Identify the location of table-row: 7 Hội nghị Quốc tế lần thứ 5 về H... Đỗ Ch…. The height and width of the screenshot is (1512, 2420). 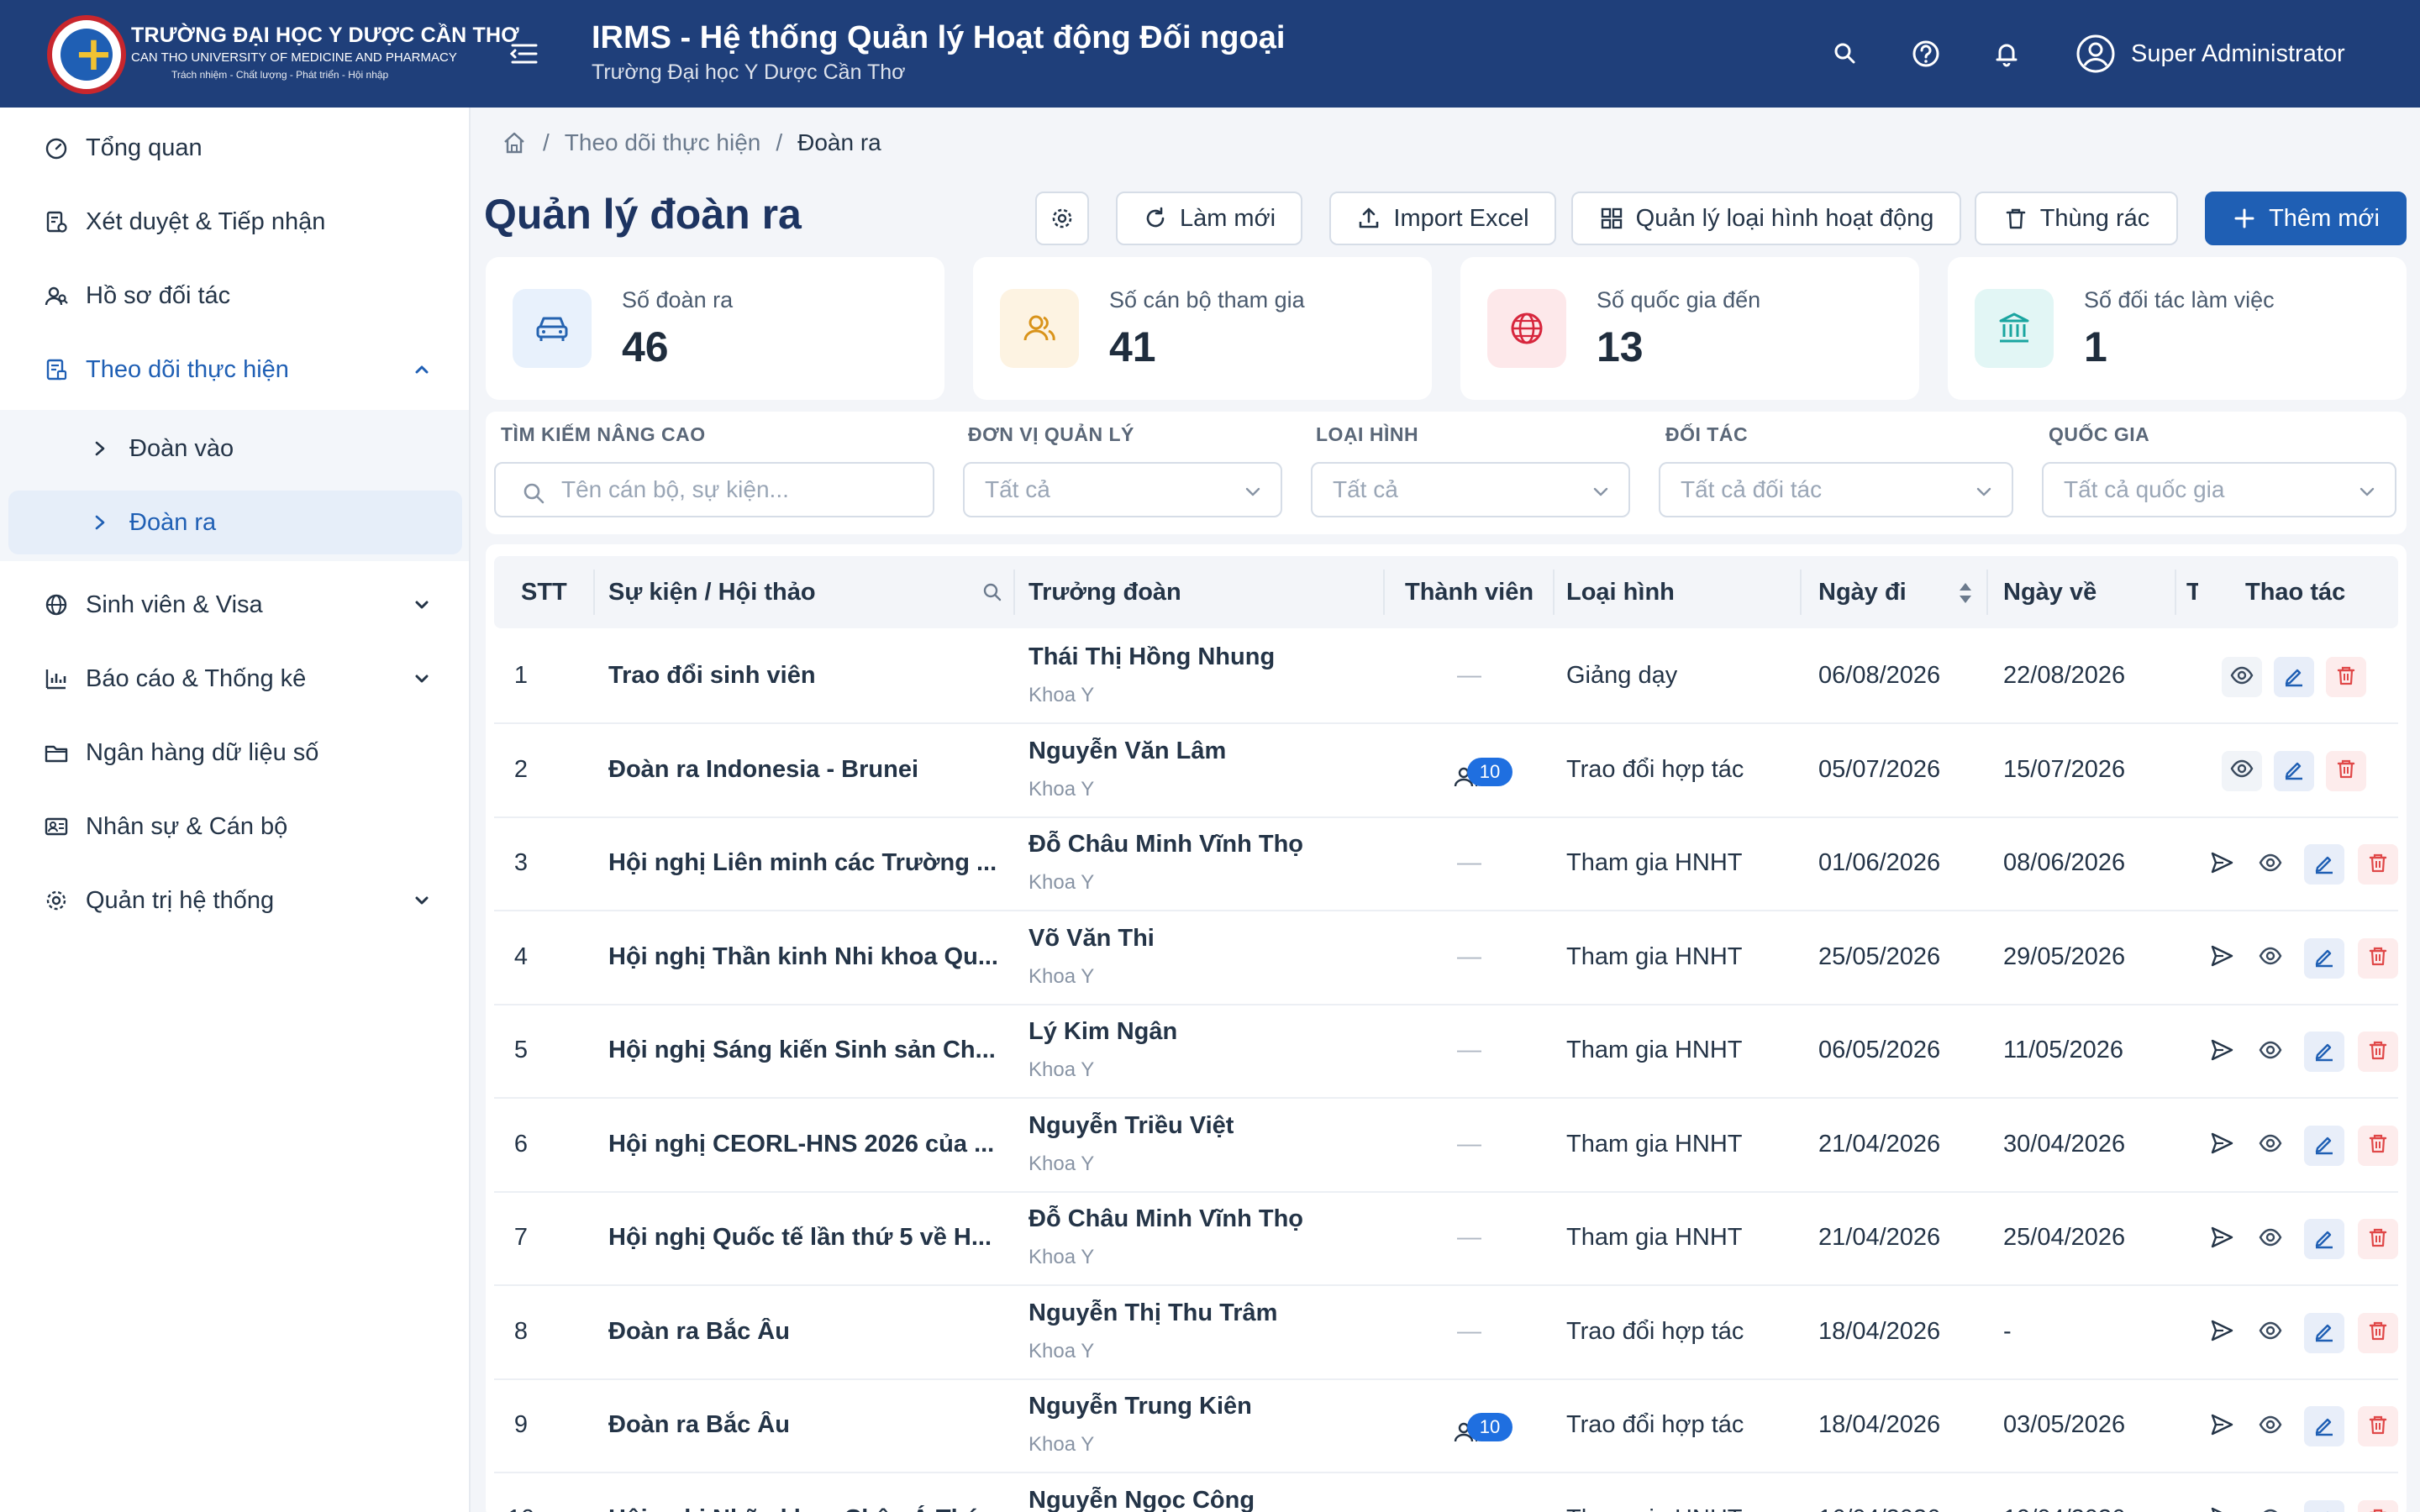
(1446, 1239).